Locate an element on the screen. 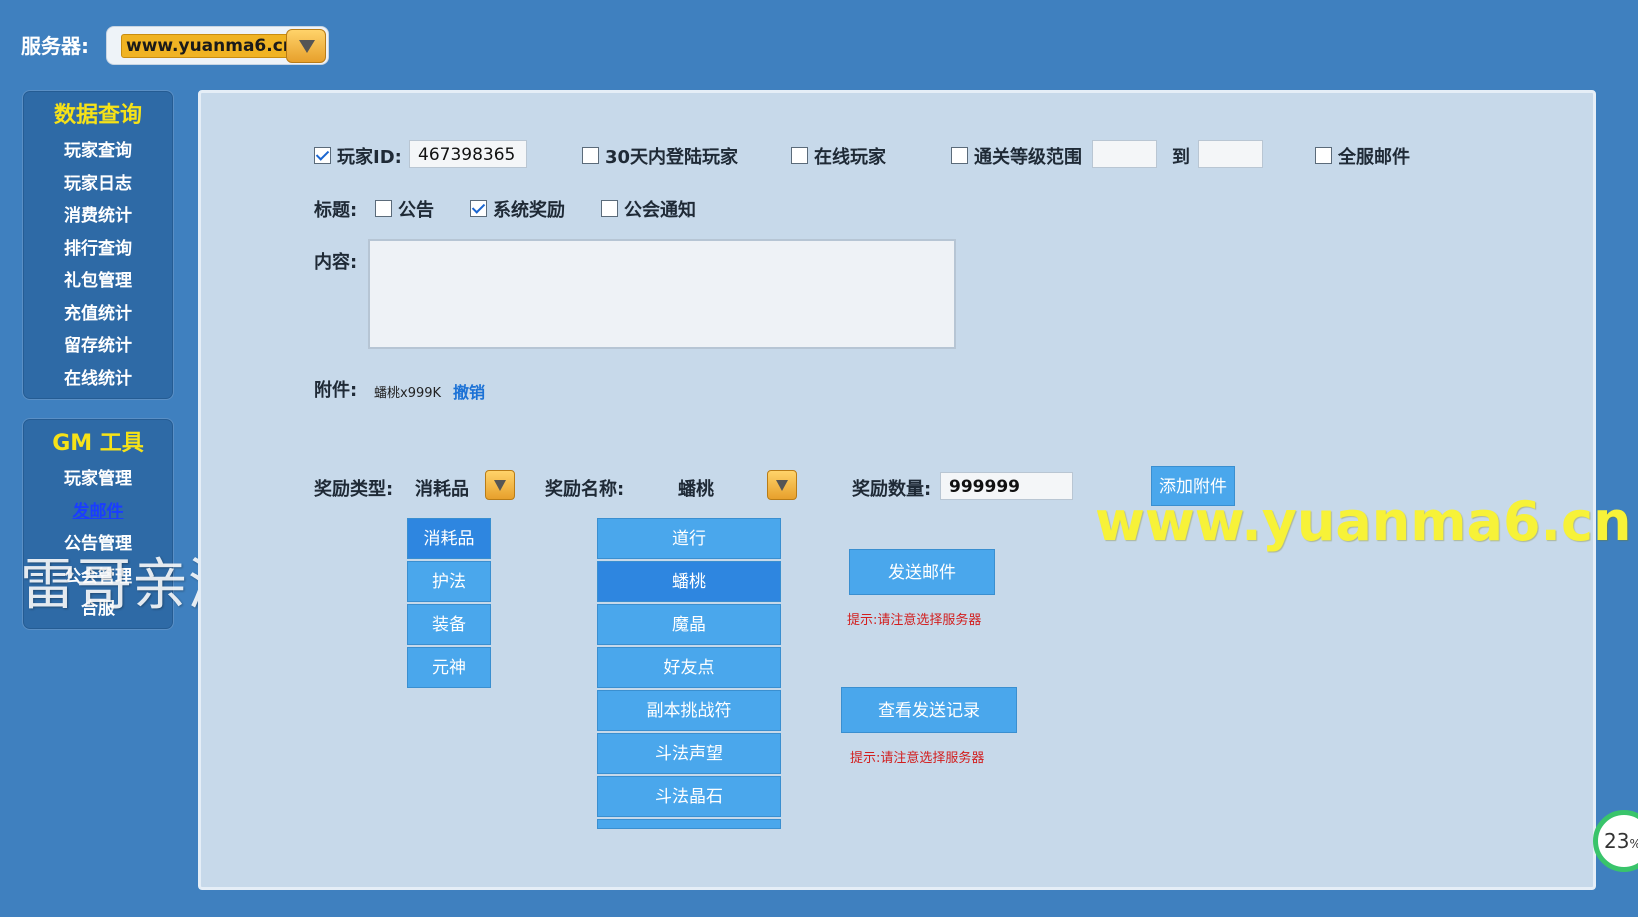 This screenshot has width=1638, height=917. attachment-undo-link: 撤销 is located at coordinates (469, 391).